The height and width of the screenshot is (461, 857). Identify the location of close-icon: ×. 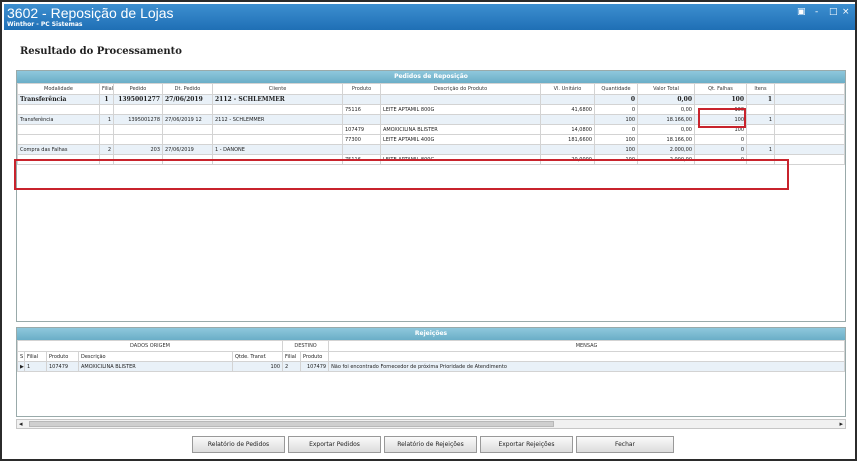
(846, 12).